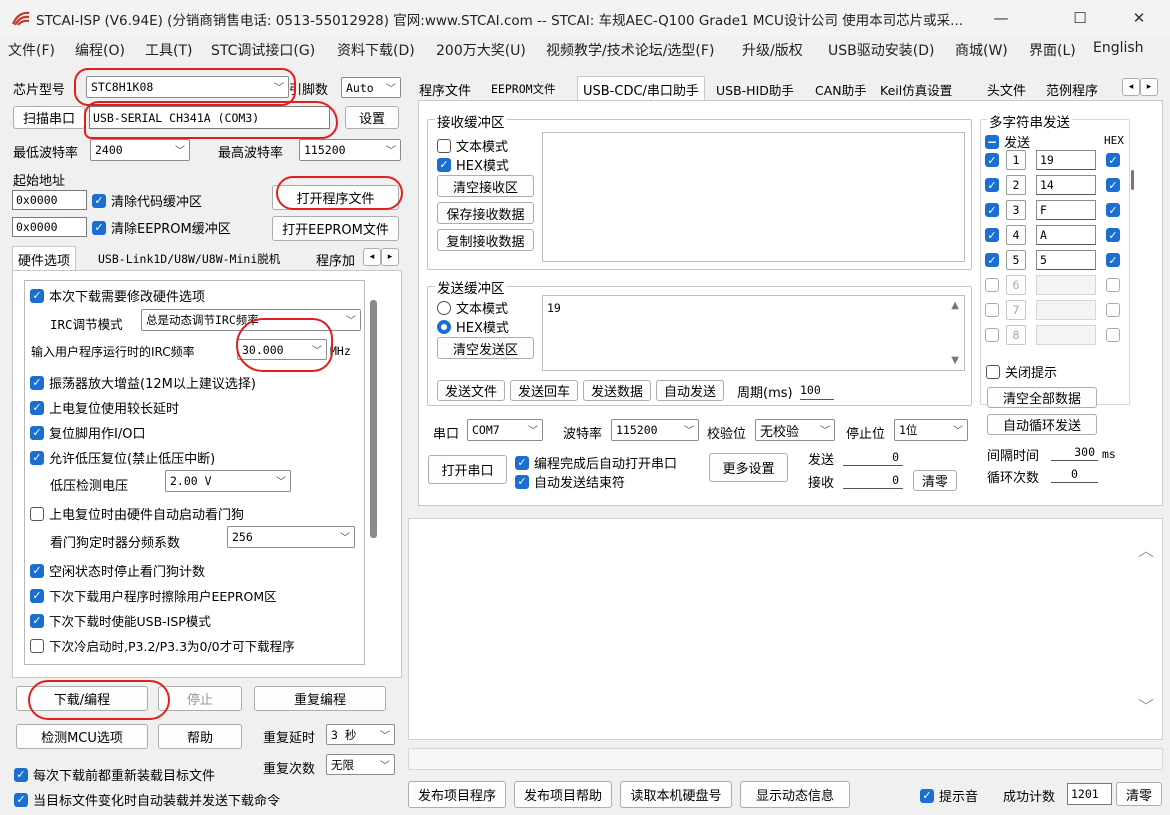 This screenshot has width=1170, height=815. Describe the element at coordinates (372, 117) in the screenshot. I see `port-settings-button: 设置` at that location.